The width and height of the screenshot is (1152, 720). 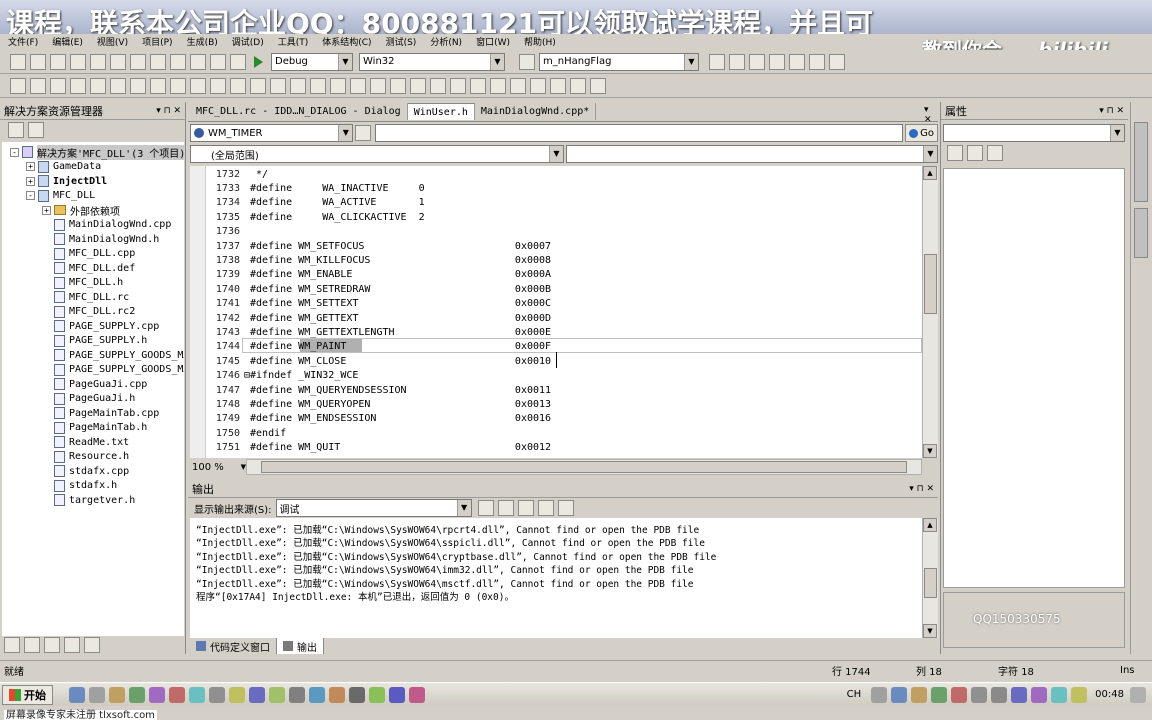 I want to click on word-wrap-icon, so click(x=565, y=508).